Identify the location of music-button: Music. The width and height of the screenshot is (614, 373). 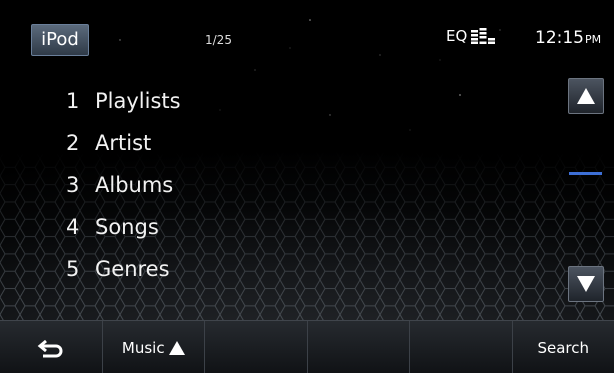
(153, 347).